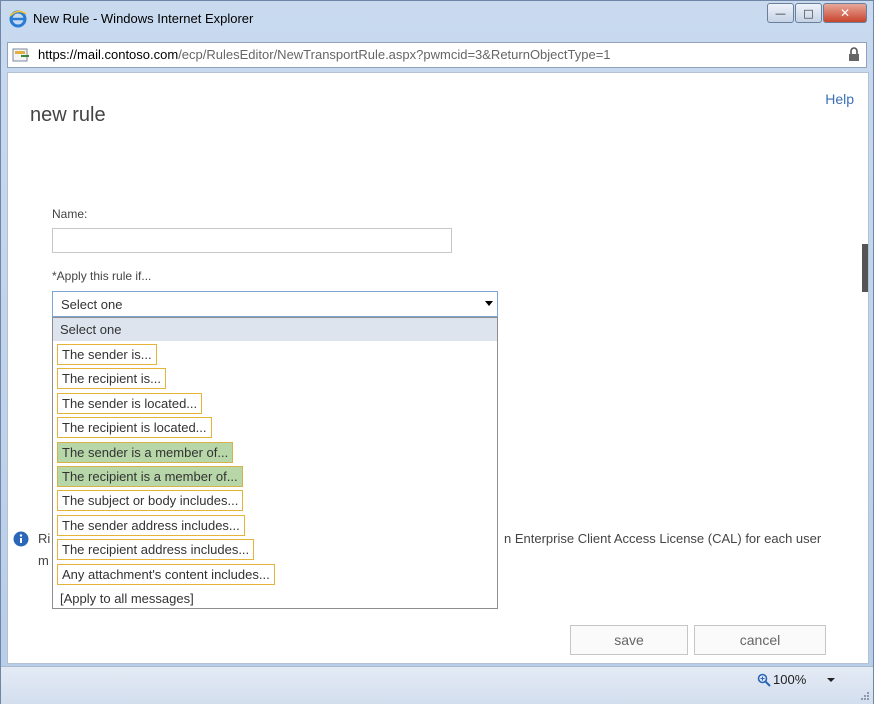 Image resolution: width=874 pixels, height=704 pixels. I want to click on option-label: [Apply to all messages], so click(127, 598).